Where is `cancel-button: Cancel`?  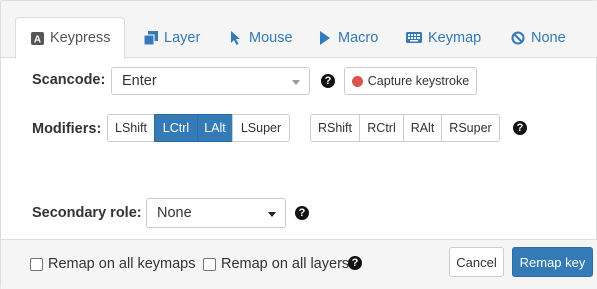 cancel-button: Cancel is located at coordinates (476, 262).